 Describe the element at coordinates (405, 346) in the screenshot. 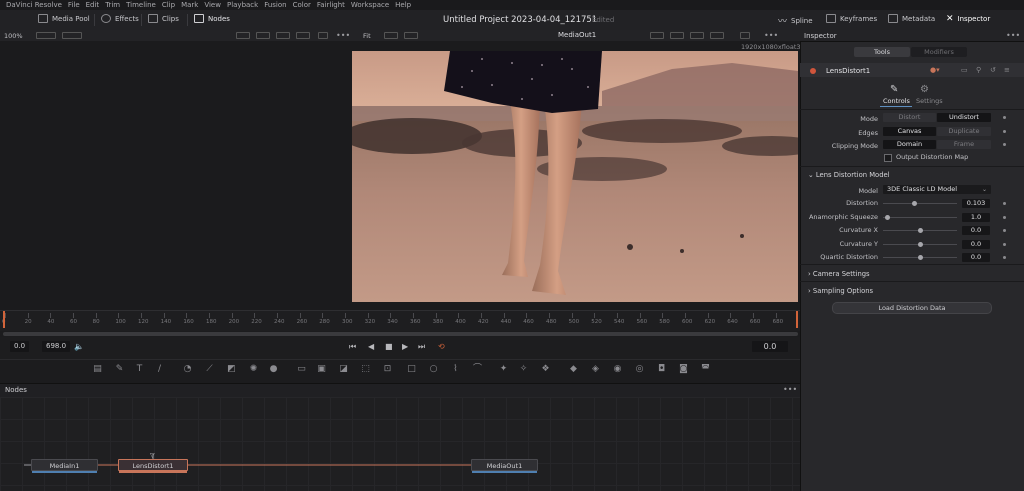

I see `play-icon: ▶` at that location.